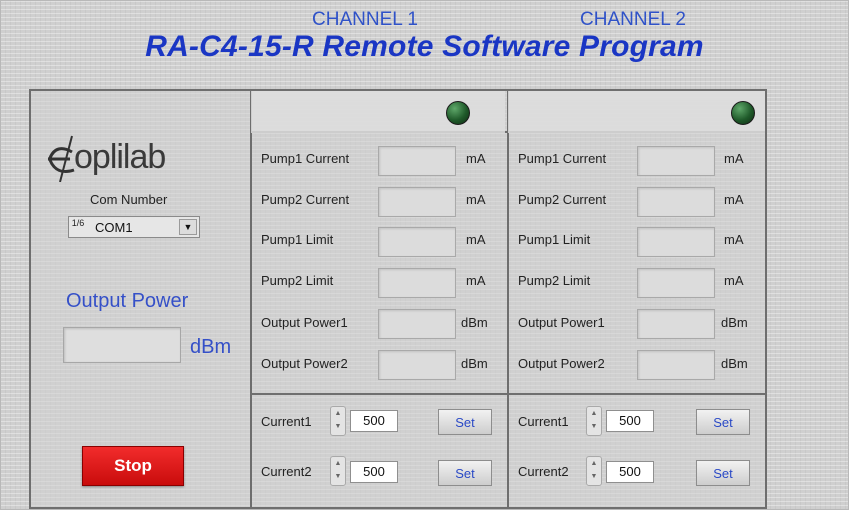 The image size is (849, 510). I want to click on ch2-current1-label: Current1, so click(543, 421).